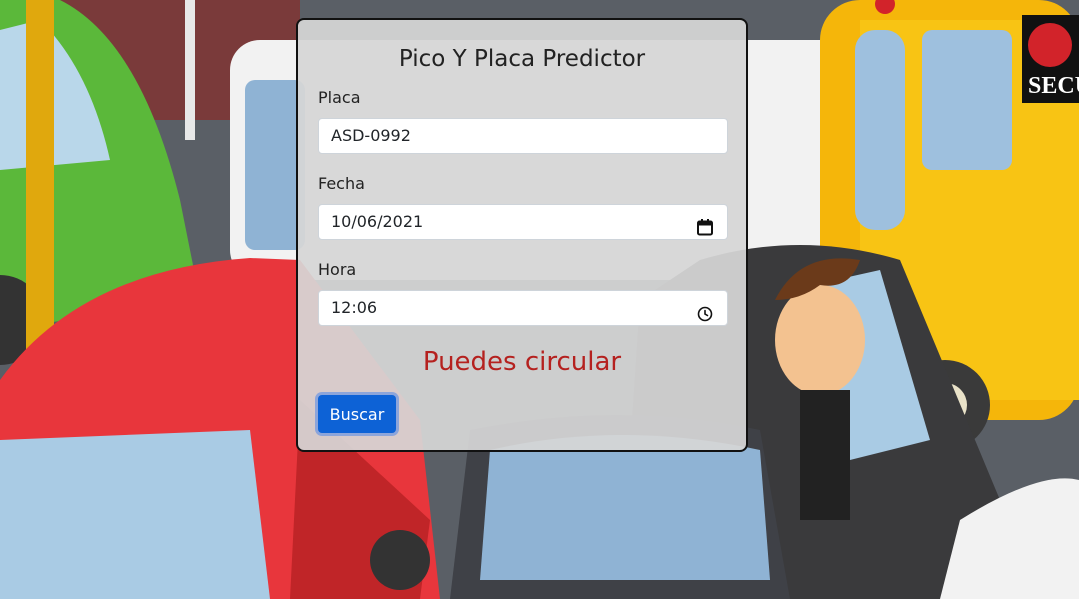  Describe the element at coordinates (354, 307) in the screenshot. I see `hora-input-value: 12:06` at that location.